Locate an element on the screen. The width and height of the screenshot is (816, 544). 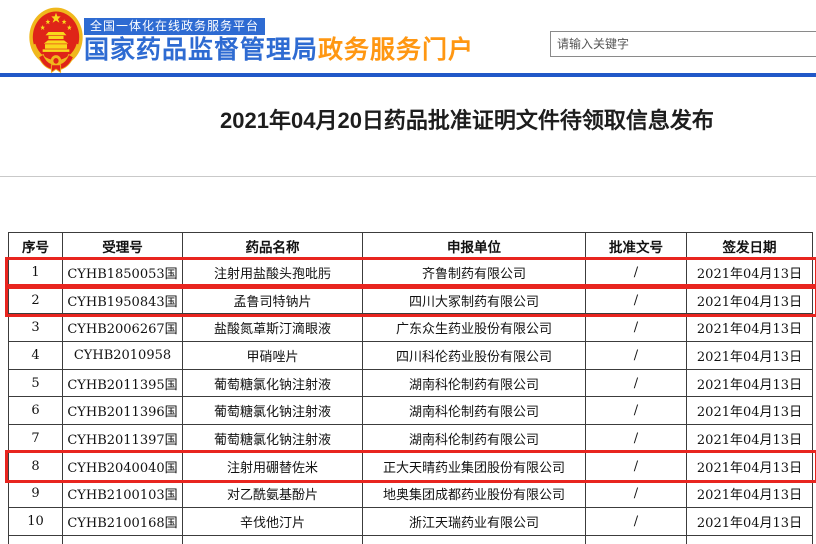
title-divider is located at coordinates (408, 176).